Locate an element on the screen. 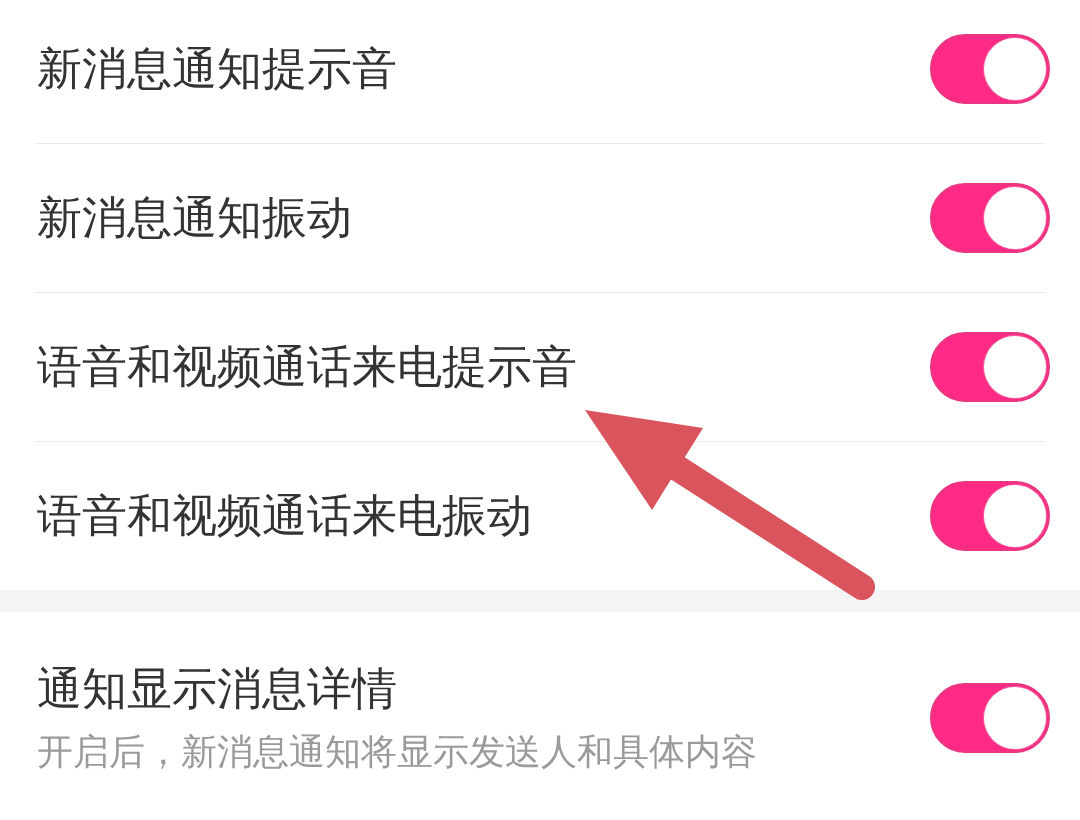 The image size is (1080, 820). setting-label: 语音和视频通话来电振动 is located at coordinates (284, 516).